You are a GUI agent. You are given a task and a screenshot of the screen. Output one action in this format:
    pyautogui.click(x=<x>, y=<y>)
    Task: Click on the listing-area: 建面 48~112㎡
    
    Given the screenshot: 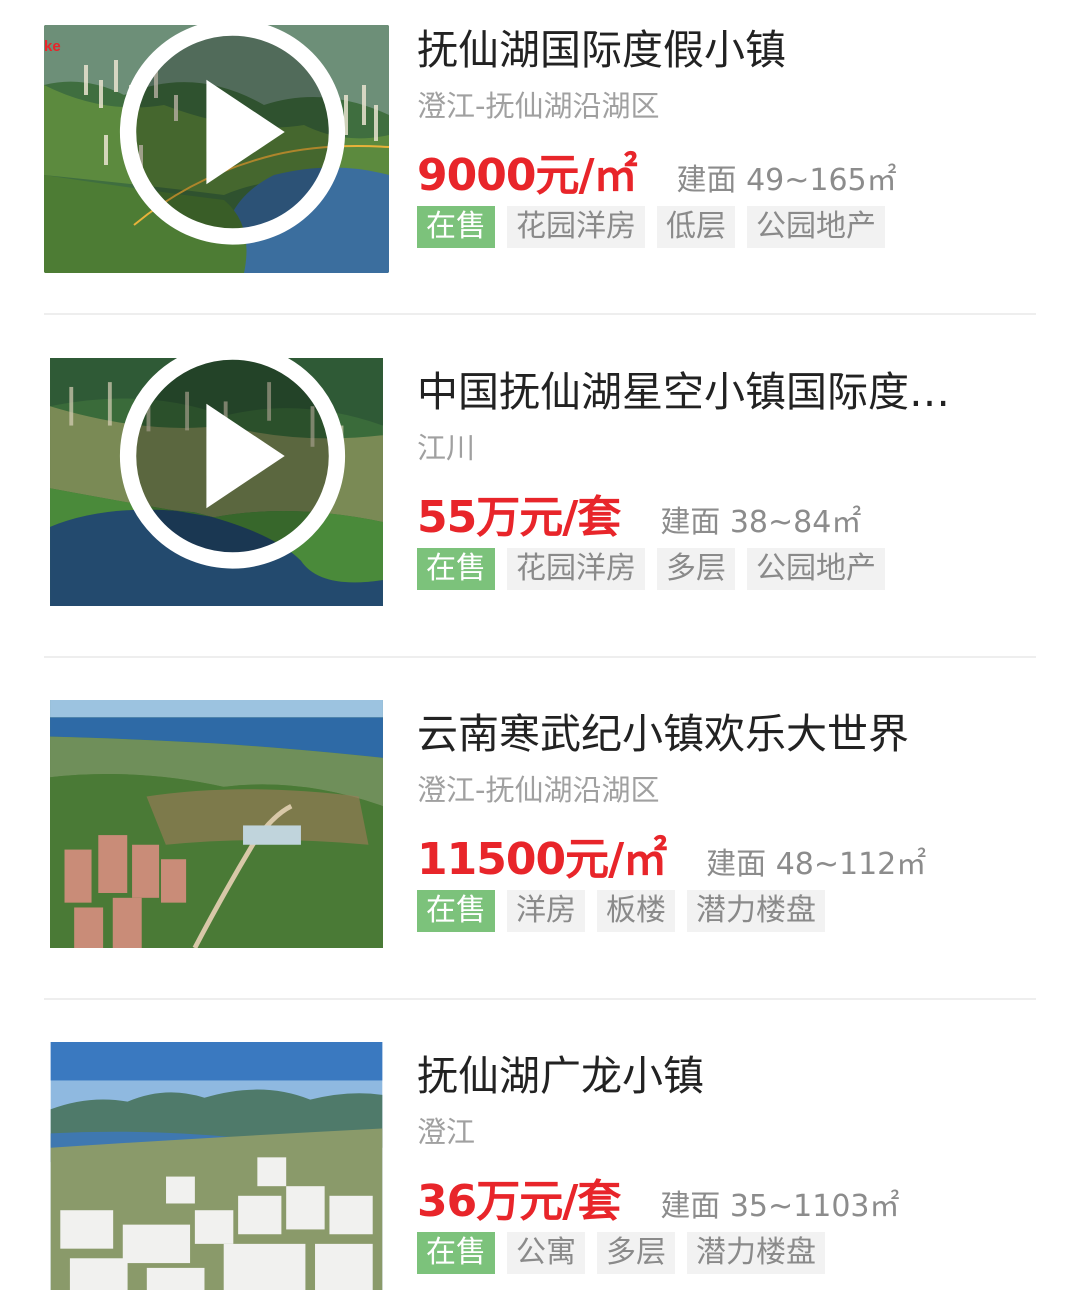 What is the action you would take?
    pyautogui.click(x=816, y=864)
    